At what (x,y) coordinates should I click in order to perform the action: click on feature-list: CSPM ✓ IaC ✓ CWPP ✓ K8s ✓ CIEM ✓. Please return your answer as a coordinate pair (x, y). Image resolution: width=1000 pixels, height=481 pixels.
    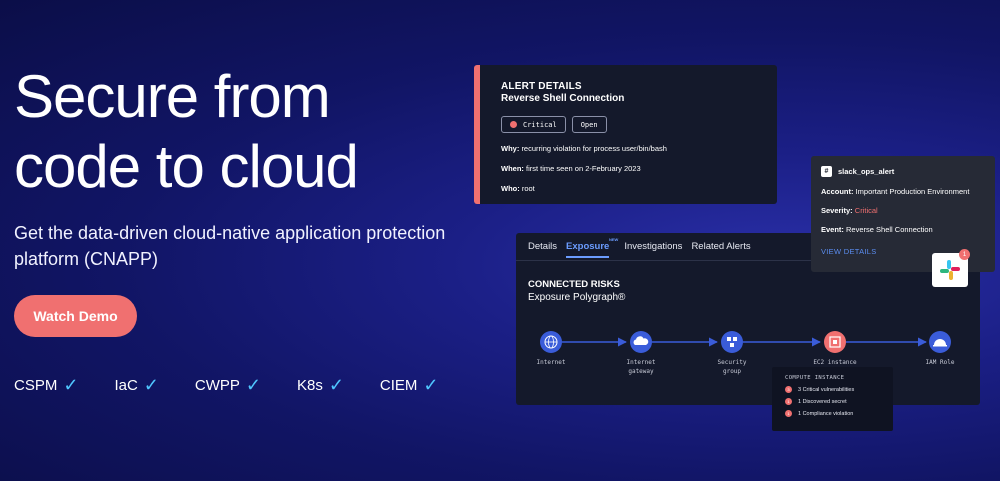
    Looking at the image, I should click on (244, 385).